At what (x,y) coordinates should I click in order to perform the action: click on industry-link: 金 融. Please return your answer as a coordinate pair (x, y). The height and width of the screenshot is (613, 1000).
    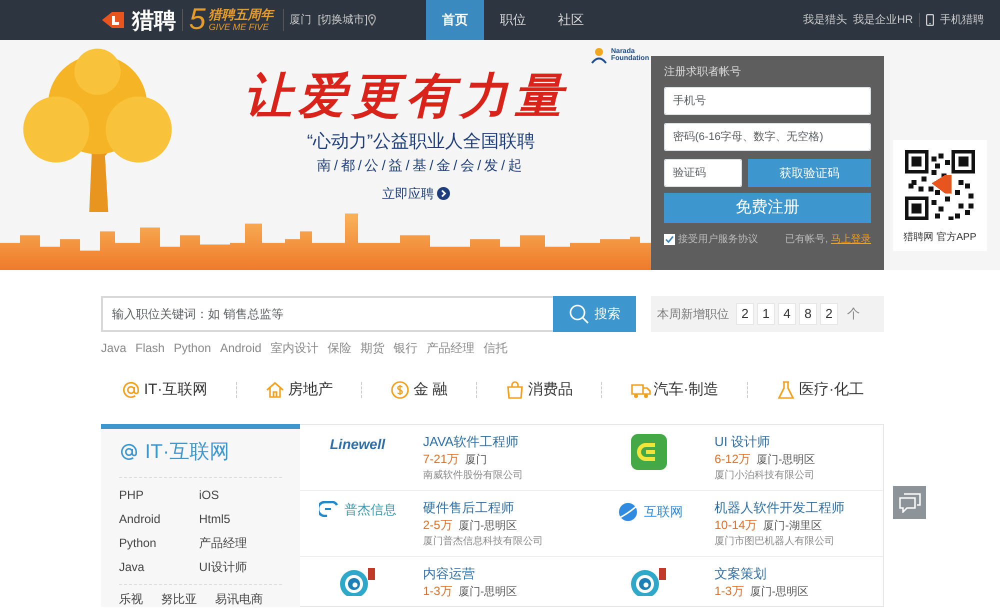
    Looking at the image, I should click on (430, 390).